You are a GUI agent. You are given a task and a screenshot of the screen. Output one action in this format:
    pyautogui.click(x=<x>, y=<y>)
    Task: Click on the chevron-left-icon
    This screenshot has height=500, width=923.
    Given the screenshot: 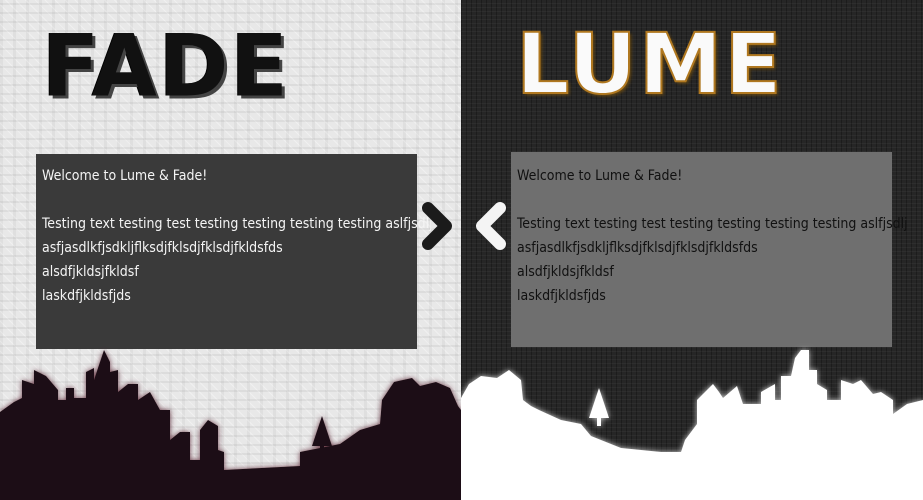 What is the action you would take?
    pyautogui.click(x=491, y=226)
    